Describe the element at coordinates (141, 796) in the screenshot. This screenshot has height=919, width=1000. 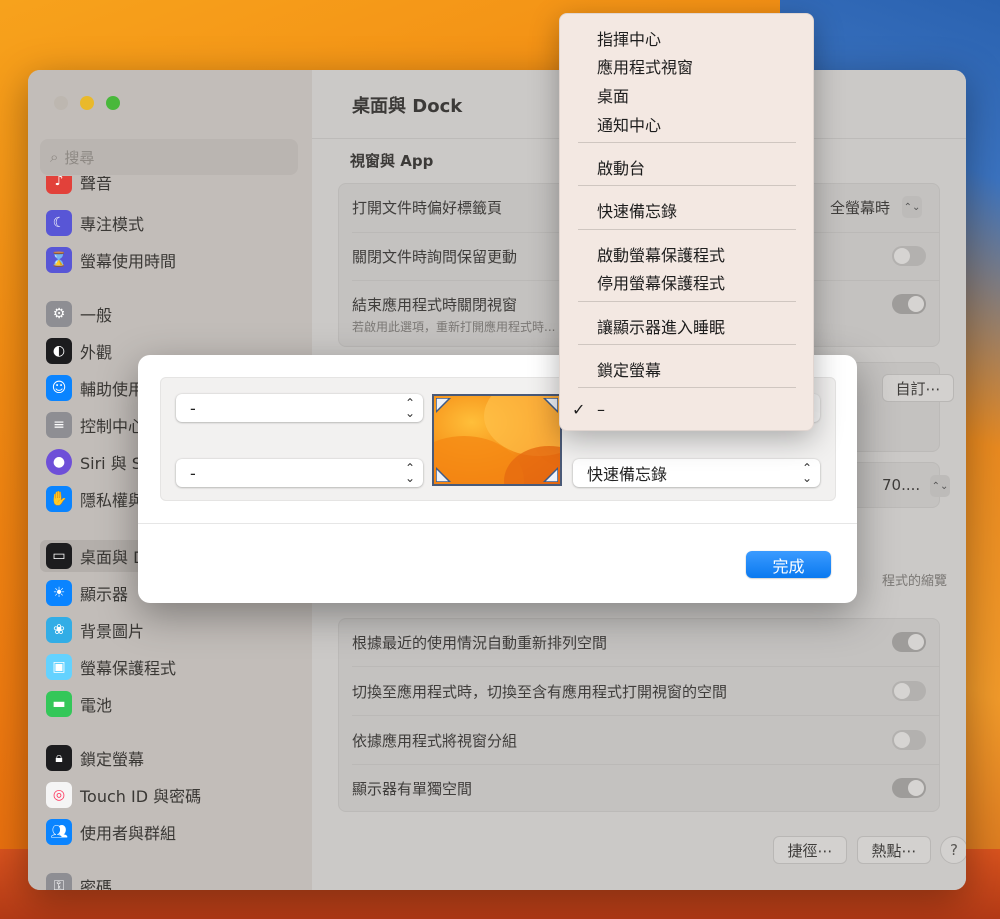
I see `sidebar-item-label: Touch ID 與密碼` at that location.